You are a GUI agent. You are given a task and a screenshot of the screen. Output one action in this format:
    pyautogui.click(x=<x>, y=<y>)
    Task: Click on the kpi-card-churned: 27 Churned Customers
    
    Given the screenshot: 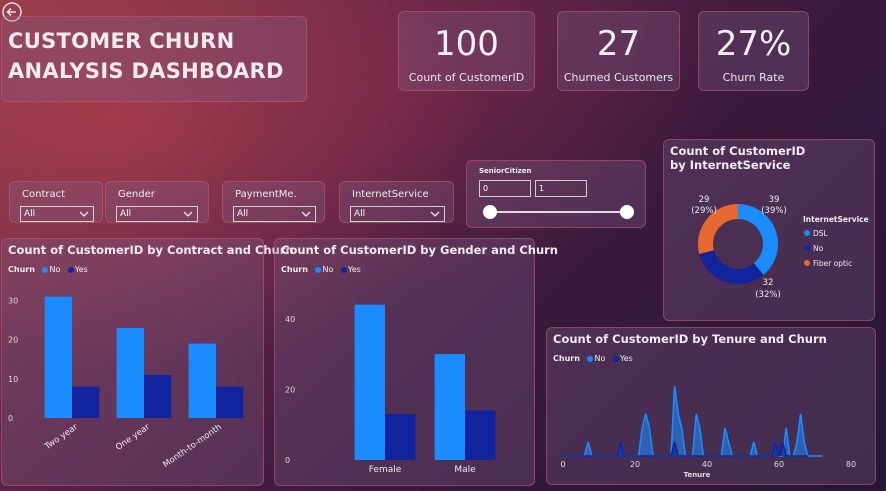 What is the action you would take?
    pyautogui.click(x=618, y=51)
    